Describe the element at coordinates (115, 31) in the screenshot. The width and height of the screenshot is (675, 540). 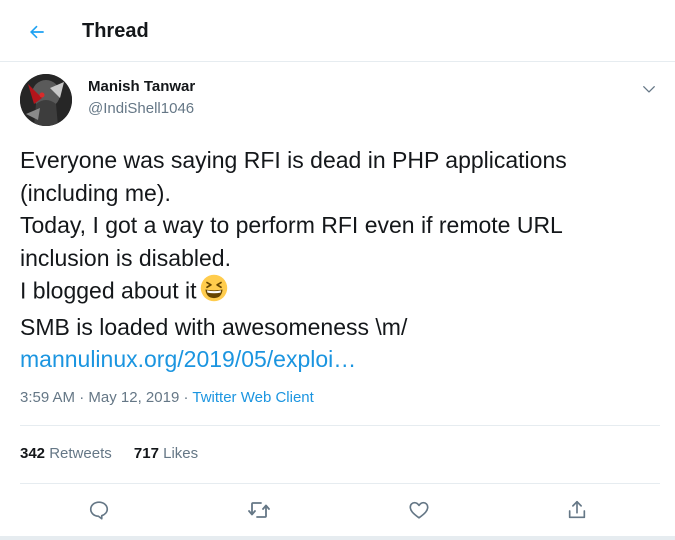
I see `page-title: Thread` at that location.